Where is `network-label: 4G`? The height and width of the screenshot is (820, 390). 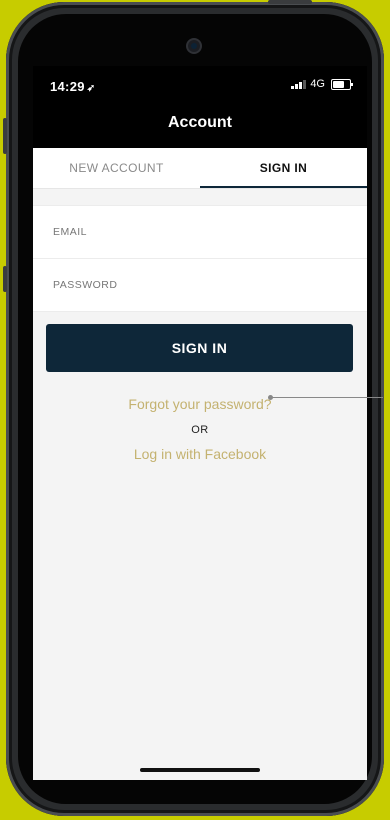
network-label: 4G is located at coordinates (317, 84).